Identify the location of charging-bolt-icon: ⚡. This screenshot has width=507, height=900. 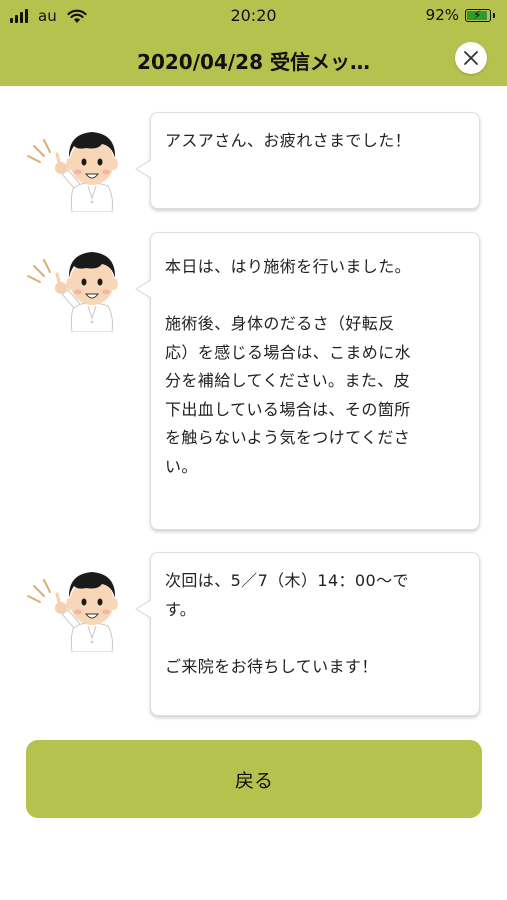
(477, 14).